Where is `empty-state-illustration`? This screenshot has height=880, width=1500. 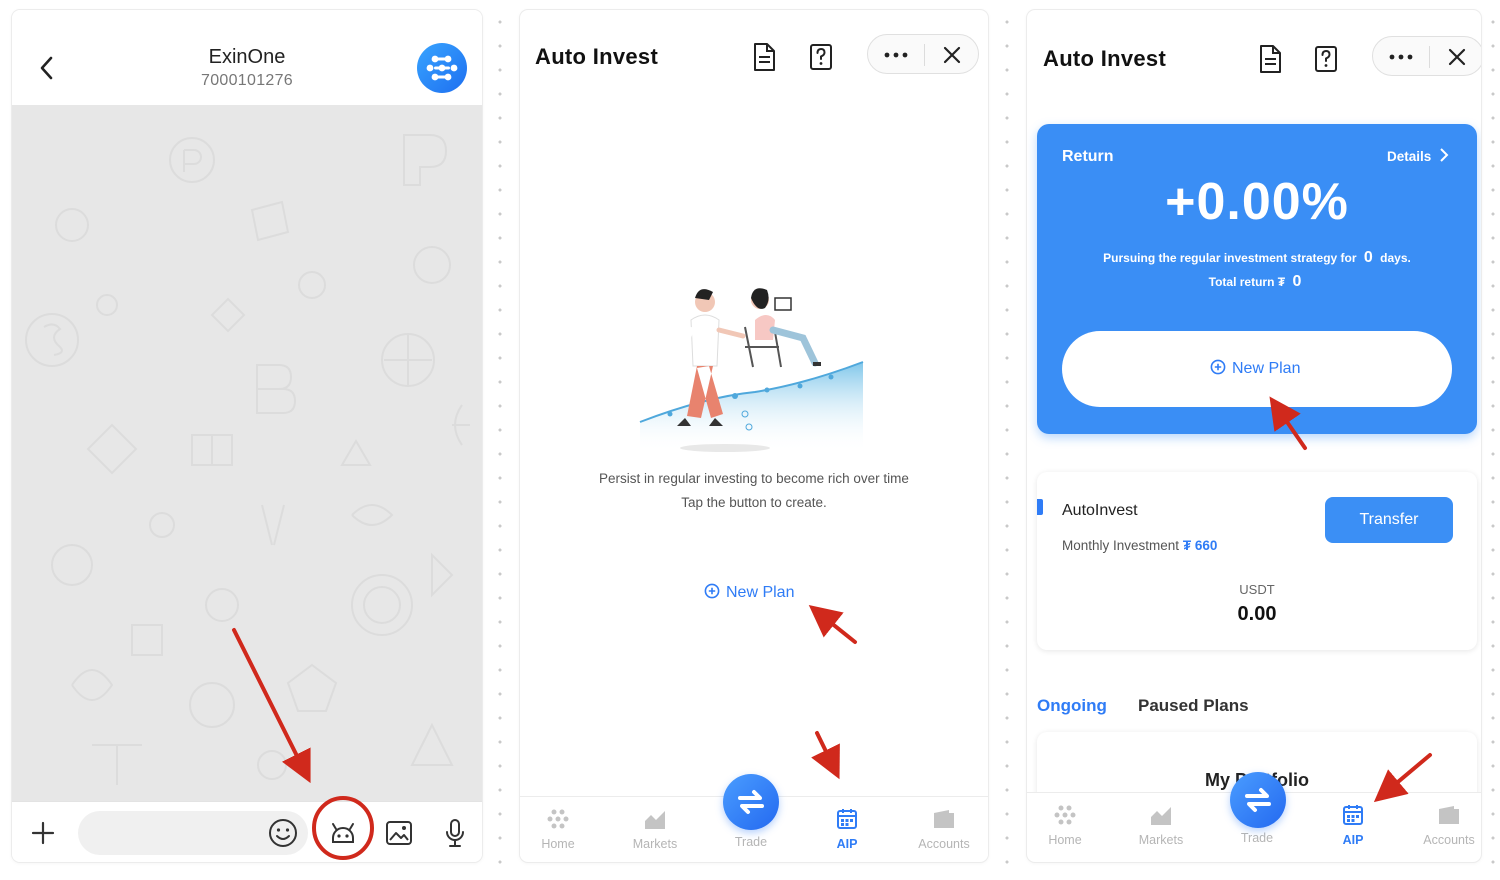 empty-state-illustration is located at coordinates (751, 370).